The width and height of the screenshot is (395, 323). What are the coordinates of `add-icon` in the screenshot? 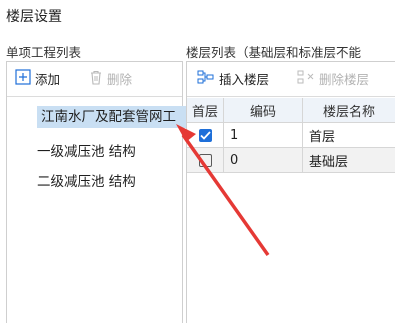 It's located at (23, 78).